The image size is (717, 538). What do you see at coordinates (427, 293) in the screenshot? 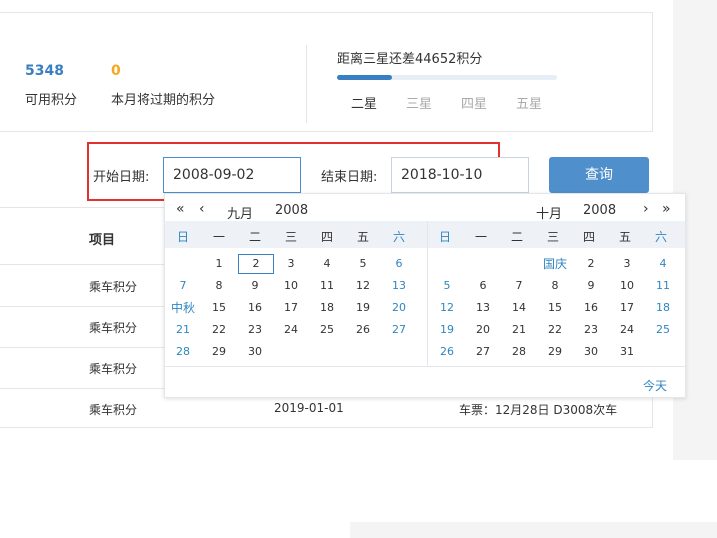
I see `calendar-separator` at bounding box center [427, 293].